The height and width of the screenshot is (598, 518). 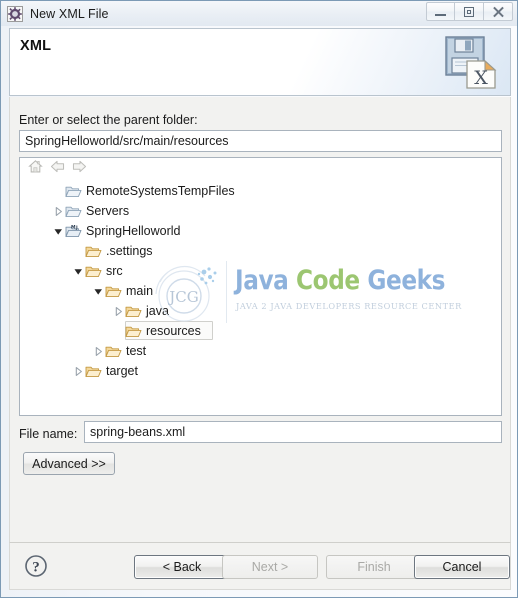 What do you see at coordinates (481, 78) in the screenshot?
I see `svg-text: X` at bounding box center [481, 78].